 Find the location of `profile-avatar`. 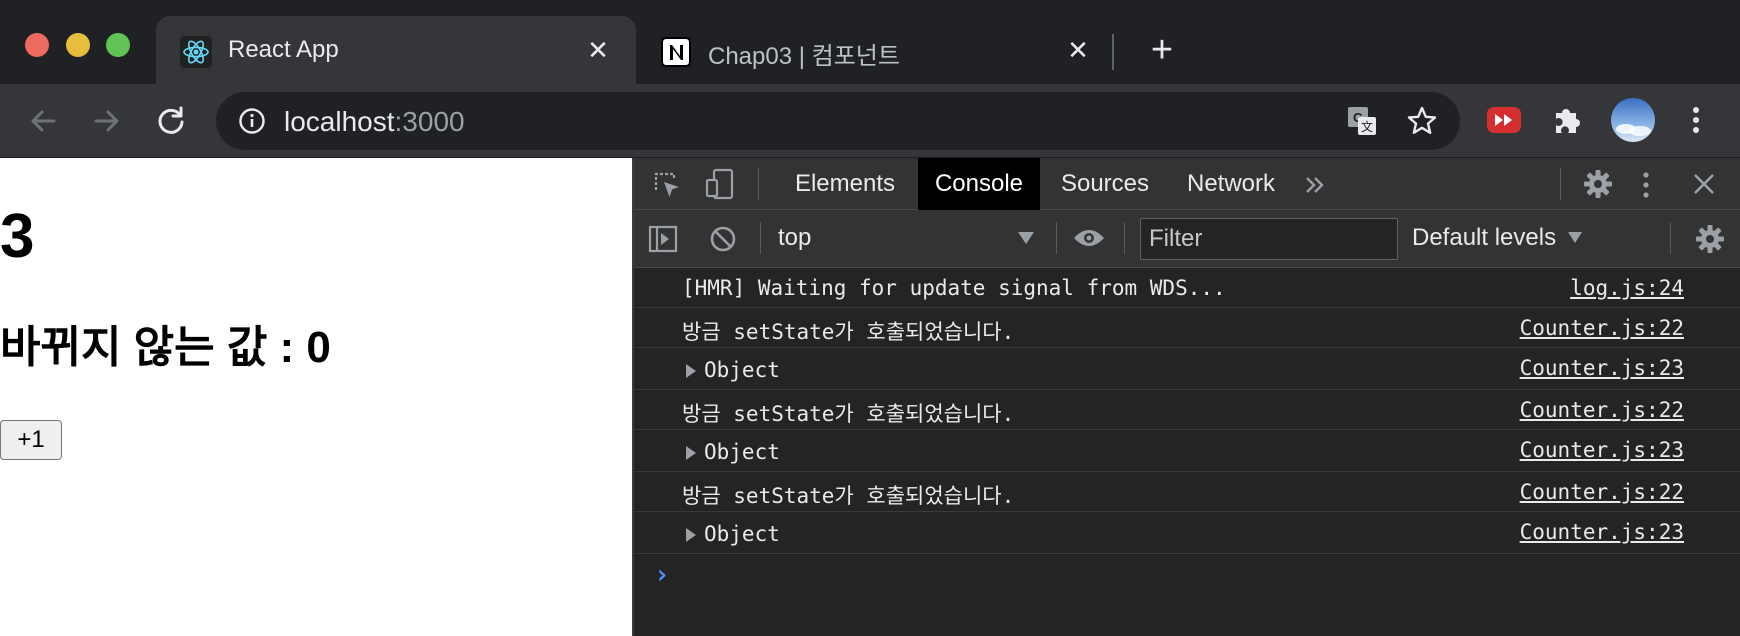

profile-avatar is located at coordinates (1633, 120).